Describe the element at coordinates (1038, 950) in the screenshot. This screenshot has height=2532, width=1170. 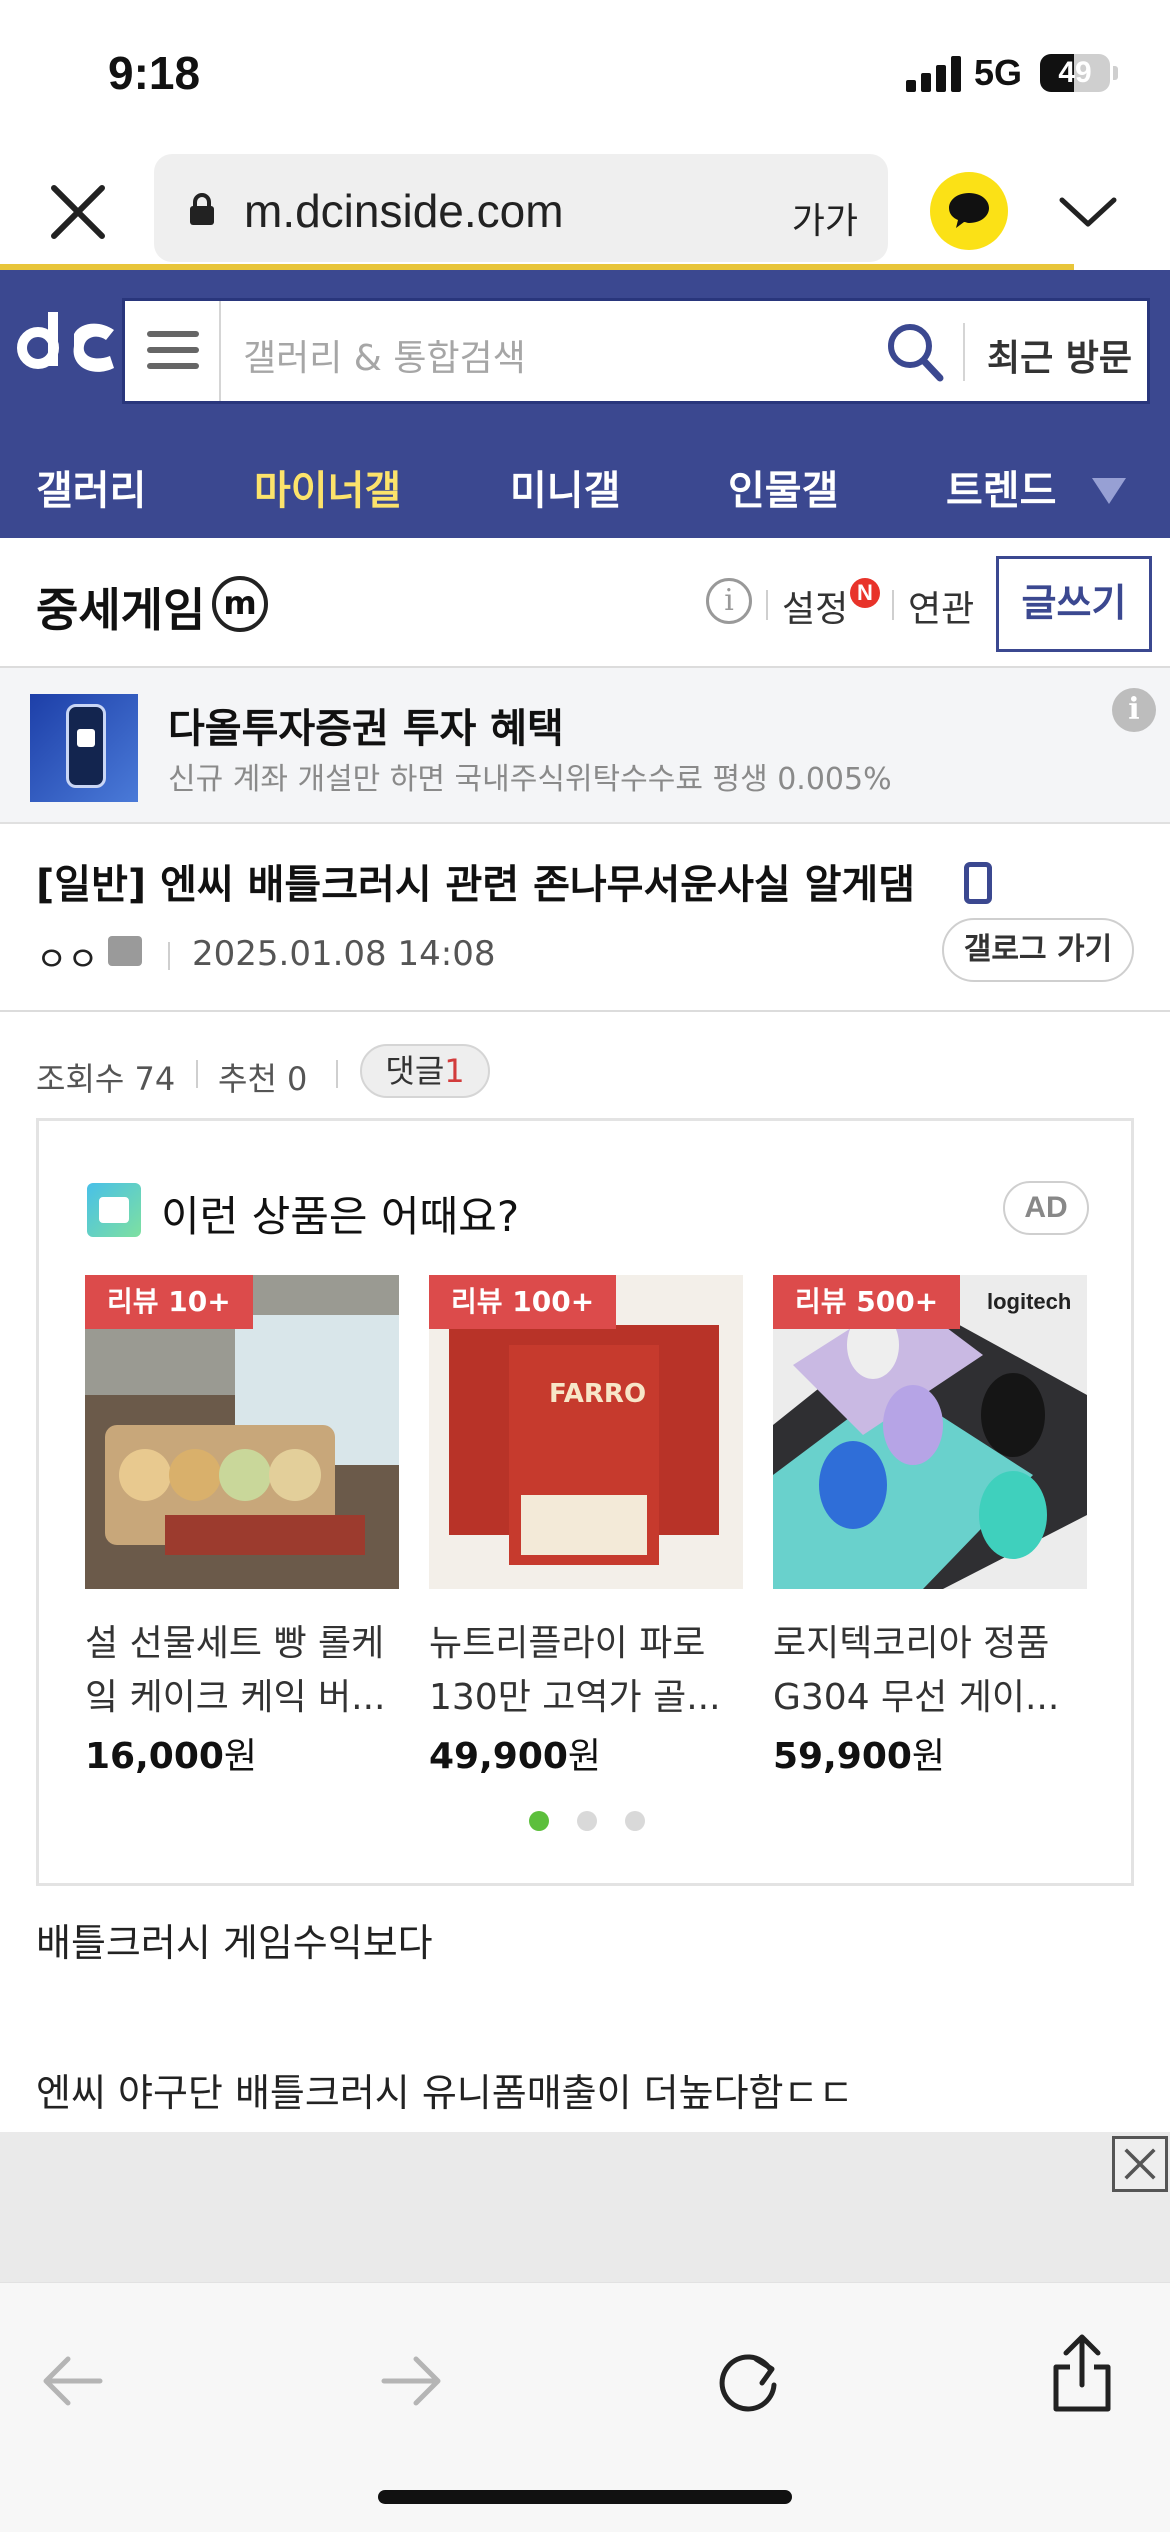
I see `gallog-button: 갤로그 가기` at that location.